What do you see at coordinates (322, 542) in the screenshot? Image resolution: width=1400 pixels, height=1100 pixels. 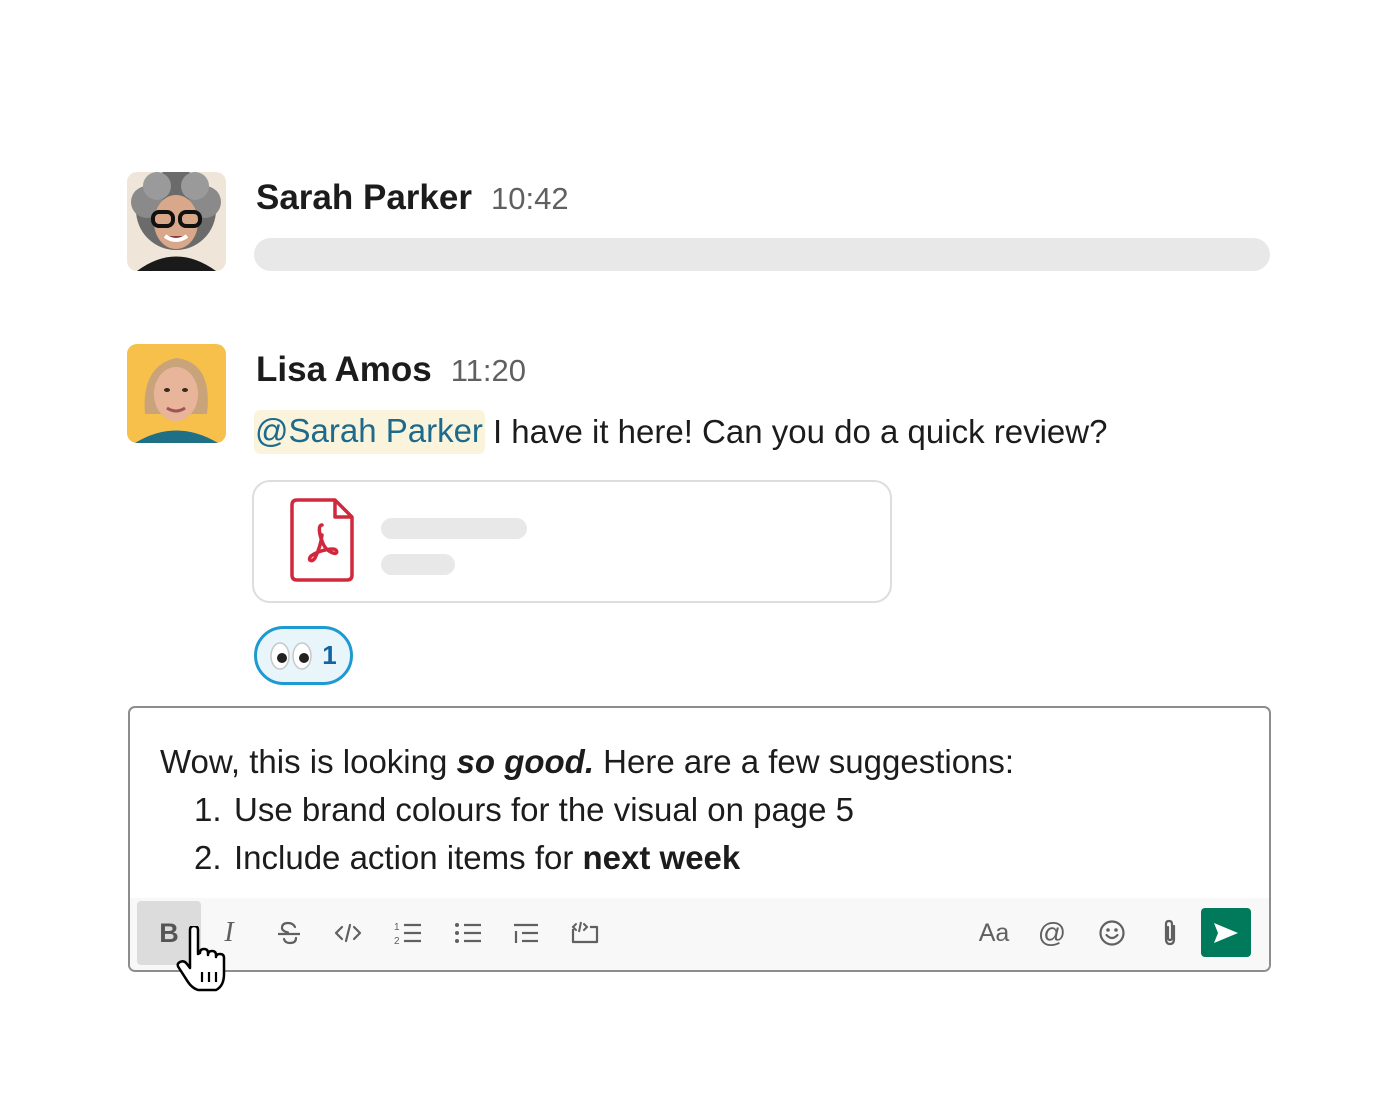 I see `pdf-file-icon` at bounding box center [322, 542].